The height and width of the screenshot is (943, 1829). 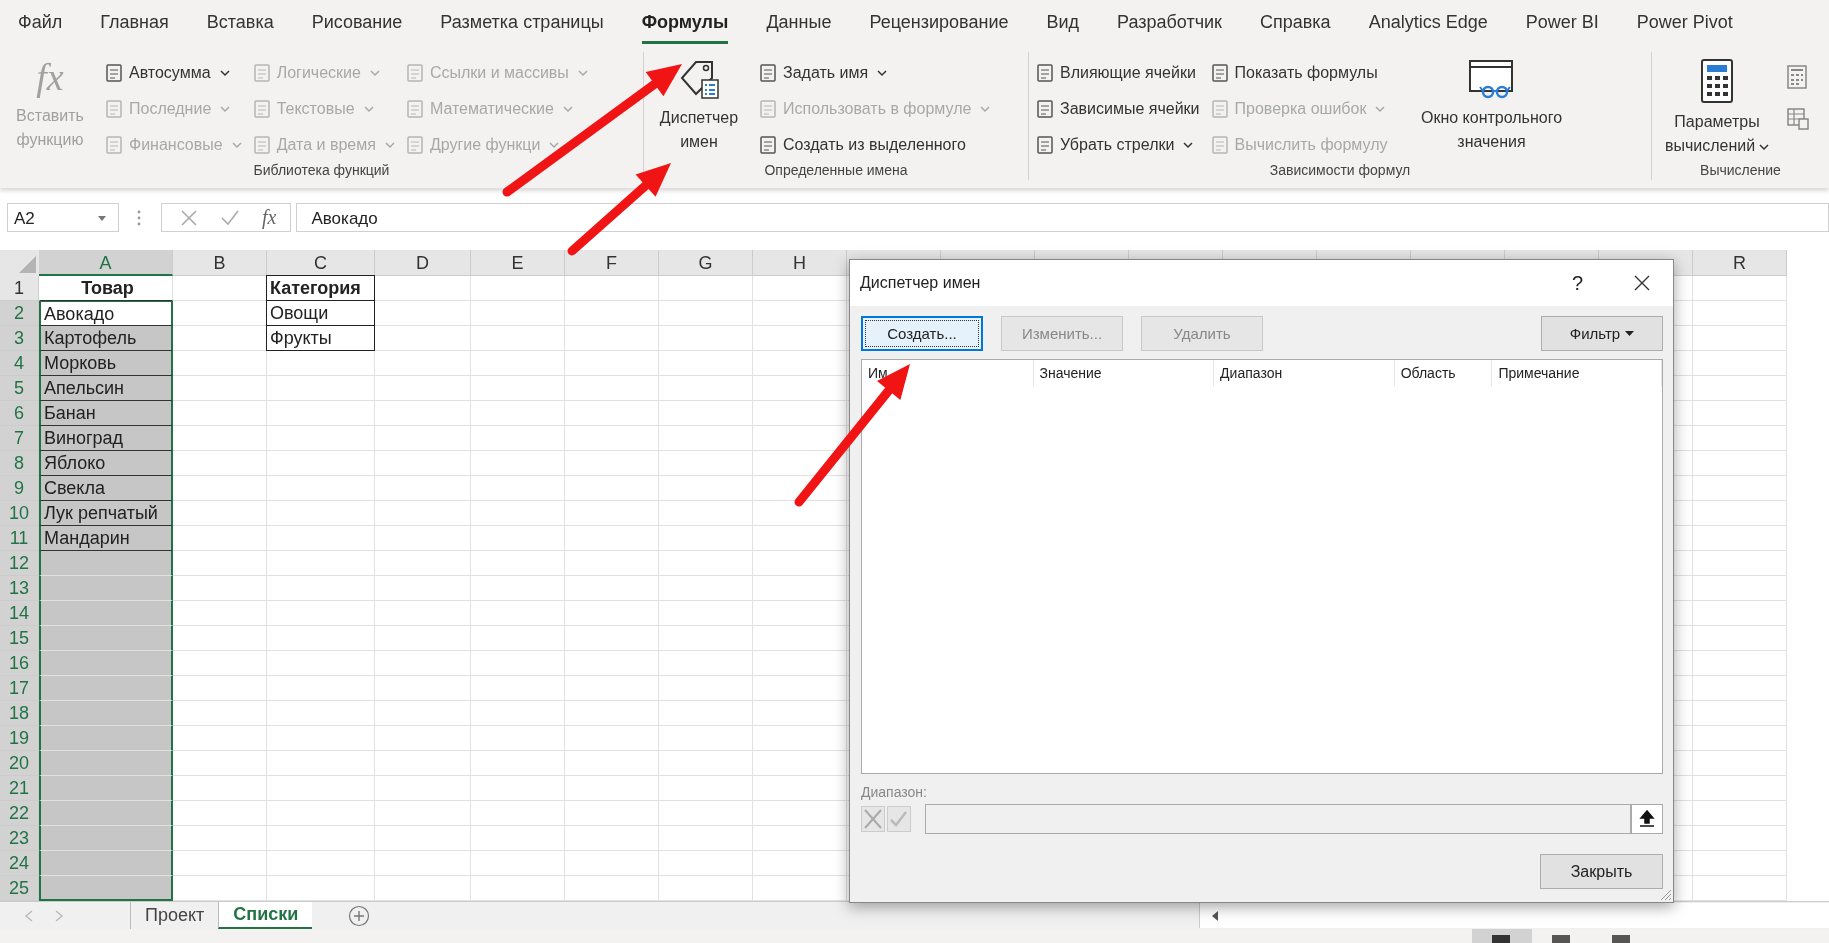 What do you see at coordinates (1797, 77) in the screenshot?
I see `calculator-icon` at bounding box center [1797, 77].